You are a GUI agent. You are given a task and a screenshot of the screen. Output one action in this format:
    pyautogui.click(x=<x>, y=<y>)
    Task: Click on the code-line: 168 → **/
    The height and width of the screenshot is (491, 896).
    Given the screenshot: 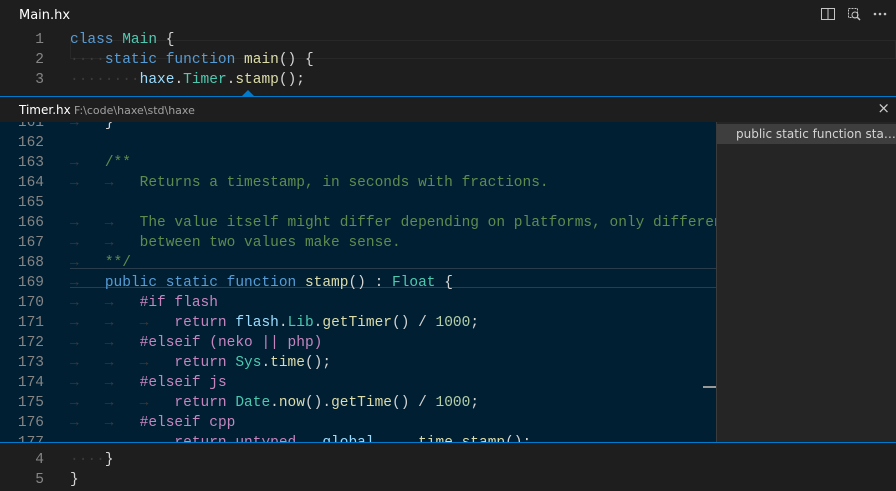 What is the action you would take?
    pyautogui.click(x=358, y=263)
    